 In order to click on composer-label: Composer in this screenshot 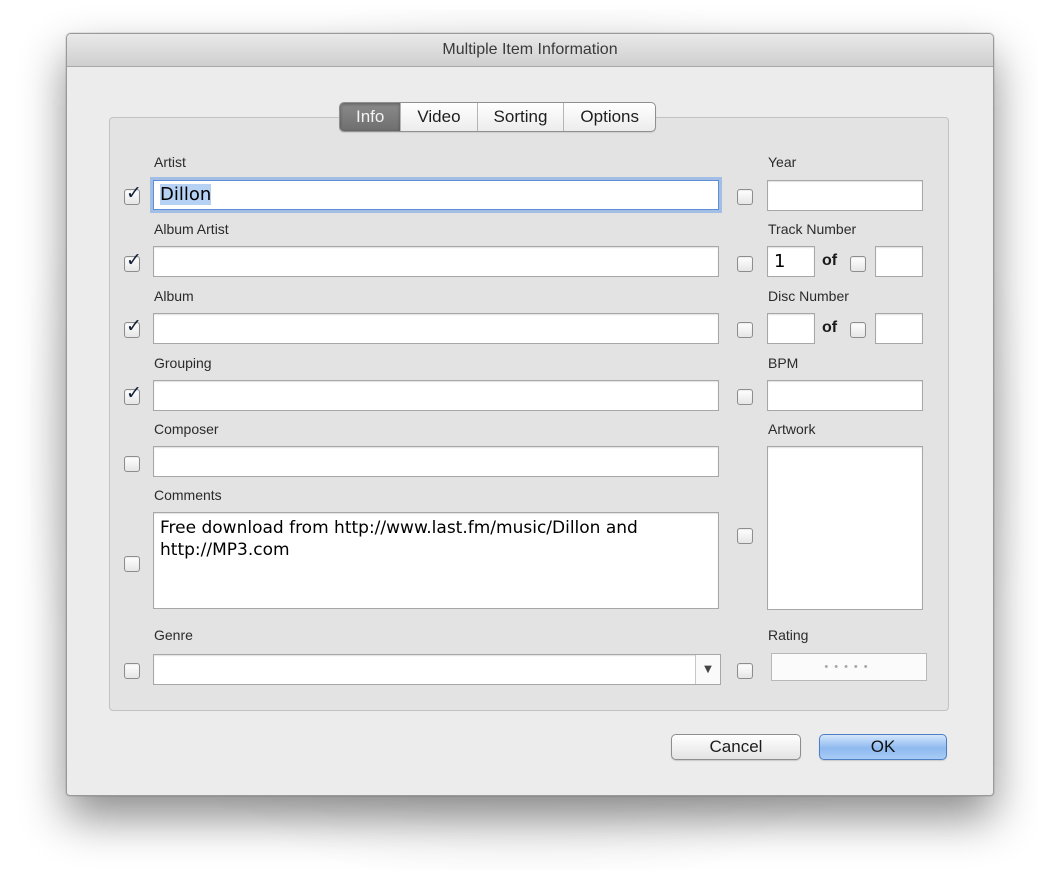, I will do `click(186, 429)`.